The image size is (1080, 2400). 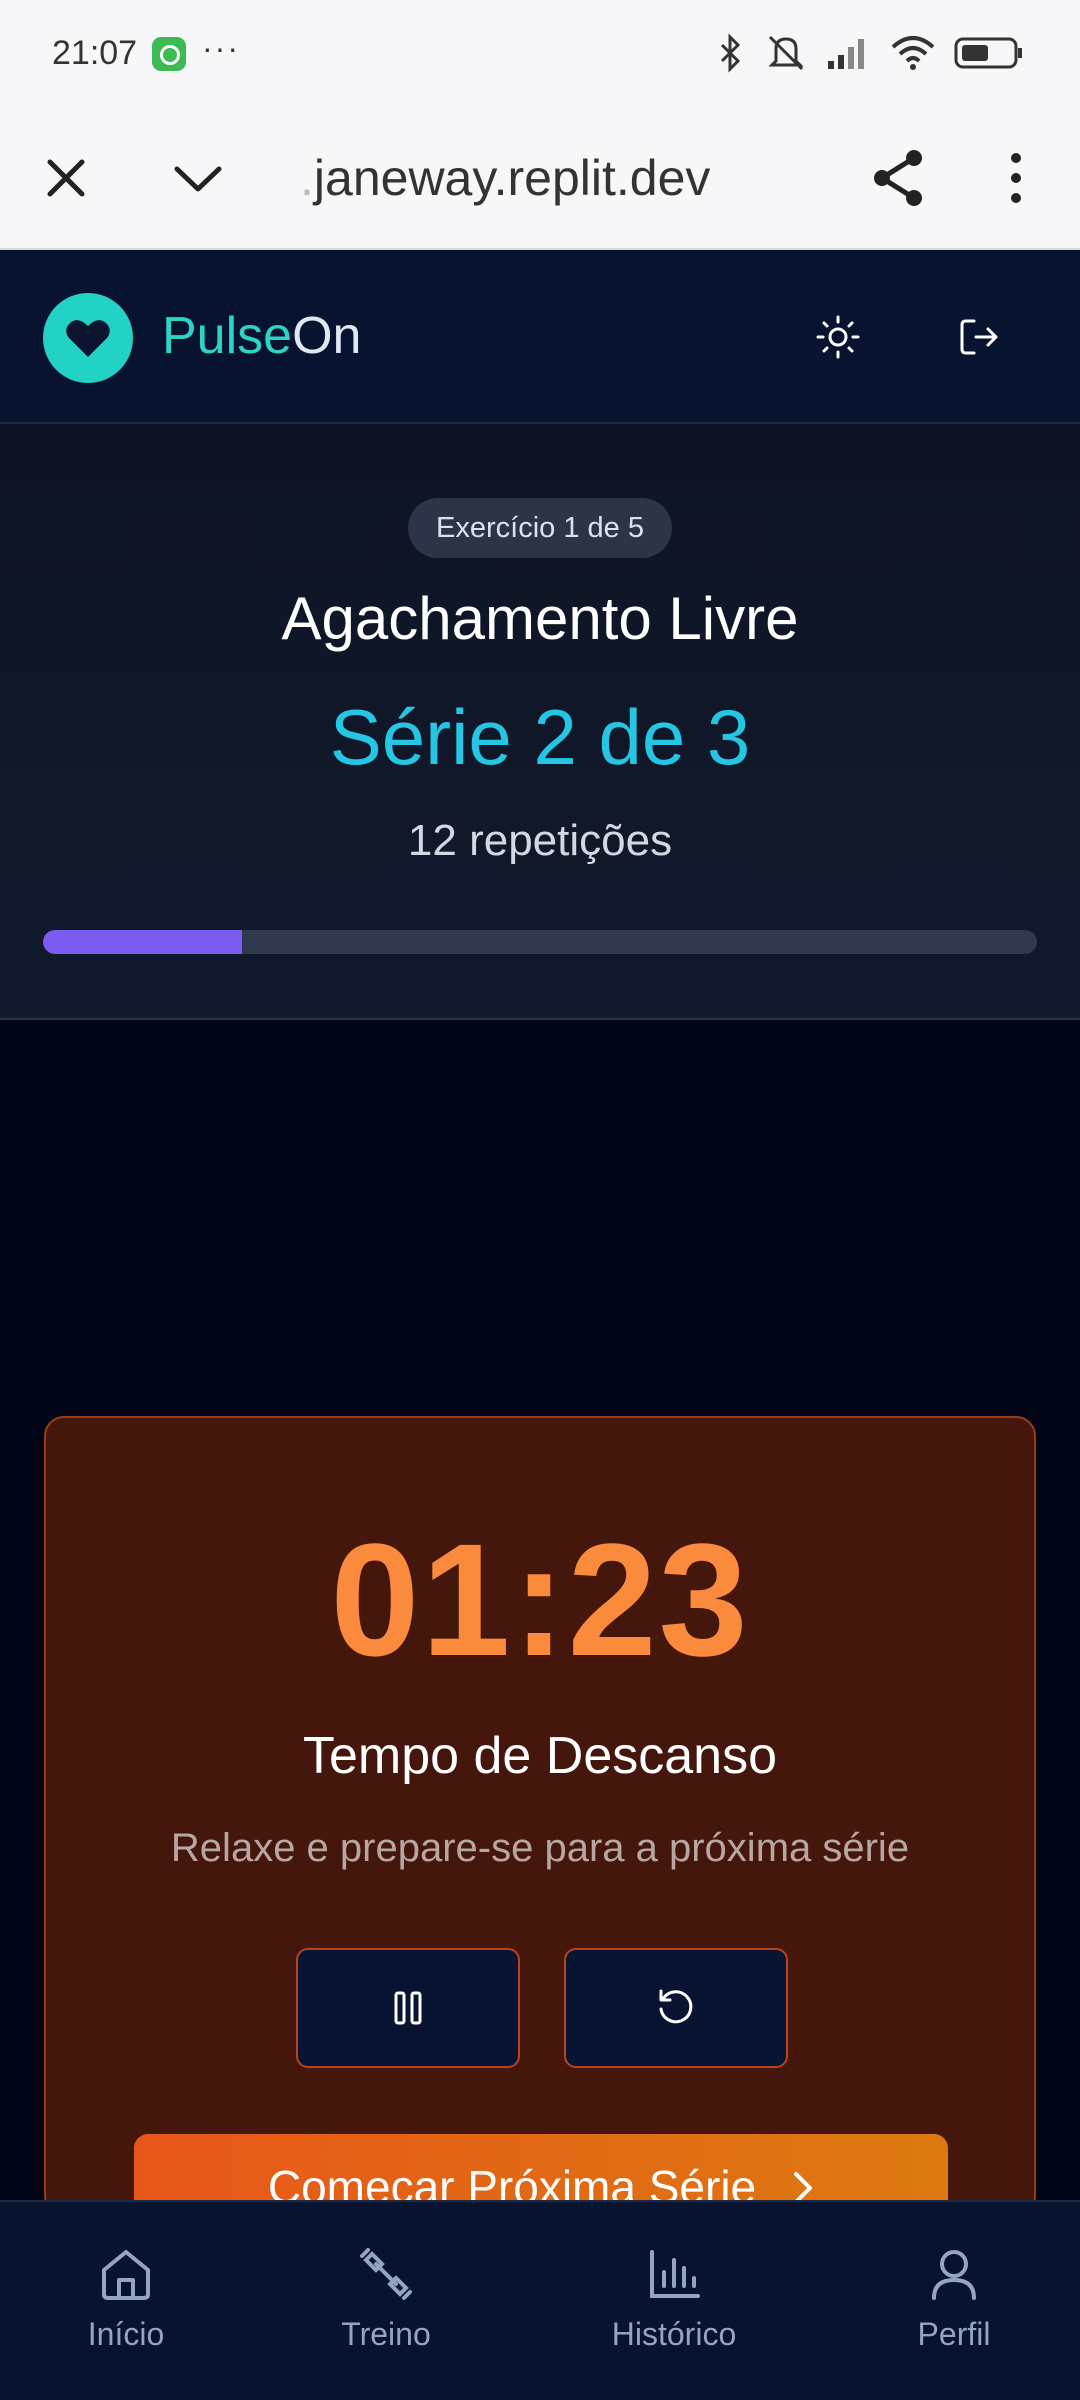 I want to click on browser-menu-button, so click(x=1016, y=178).